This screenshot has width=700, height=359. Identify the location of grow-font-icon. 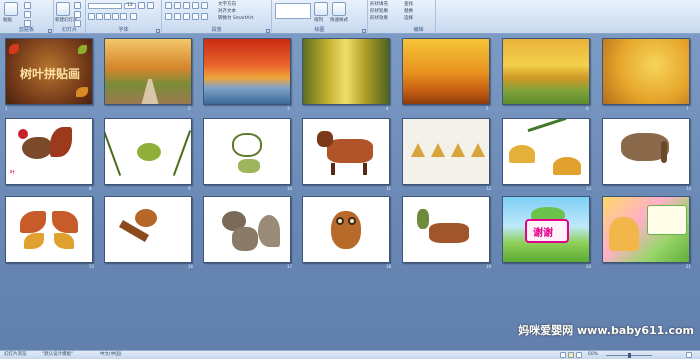
(141, 5).